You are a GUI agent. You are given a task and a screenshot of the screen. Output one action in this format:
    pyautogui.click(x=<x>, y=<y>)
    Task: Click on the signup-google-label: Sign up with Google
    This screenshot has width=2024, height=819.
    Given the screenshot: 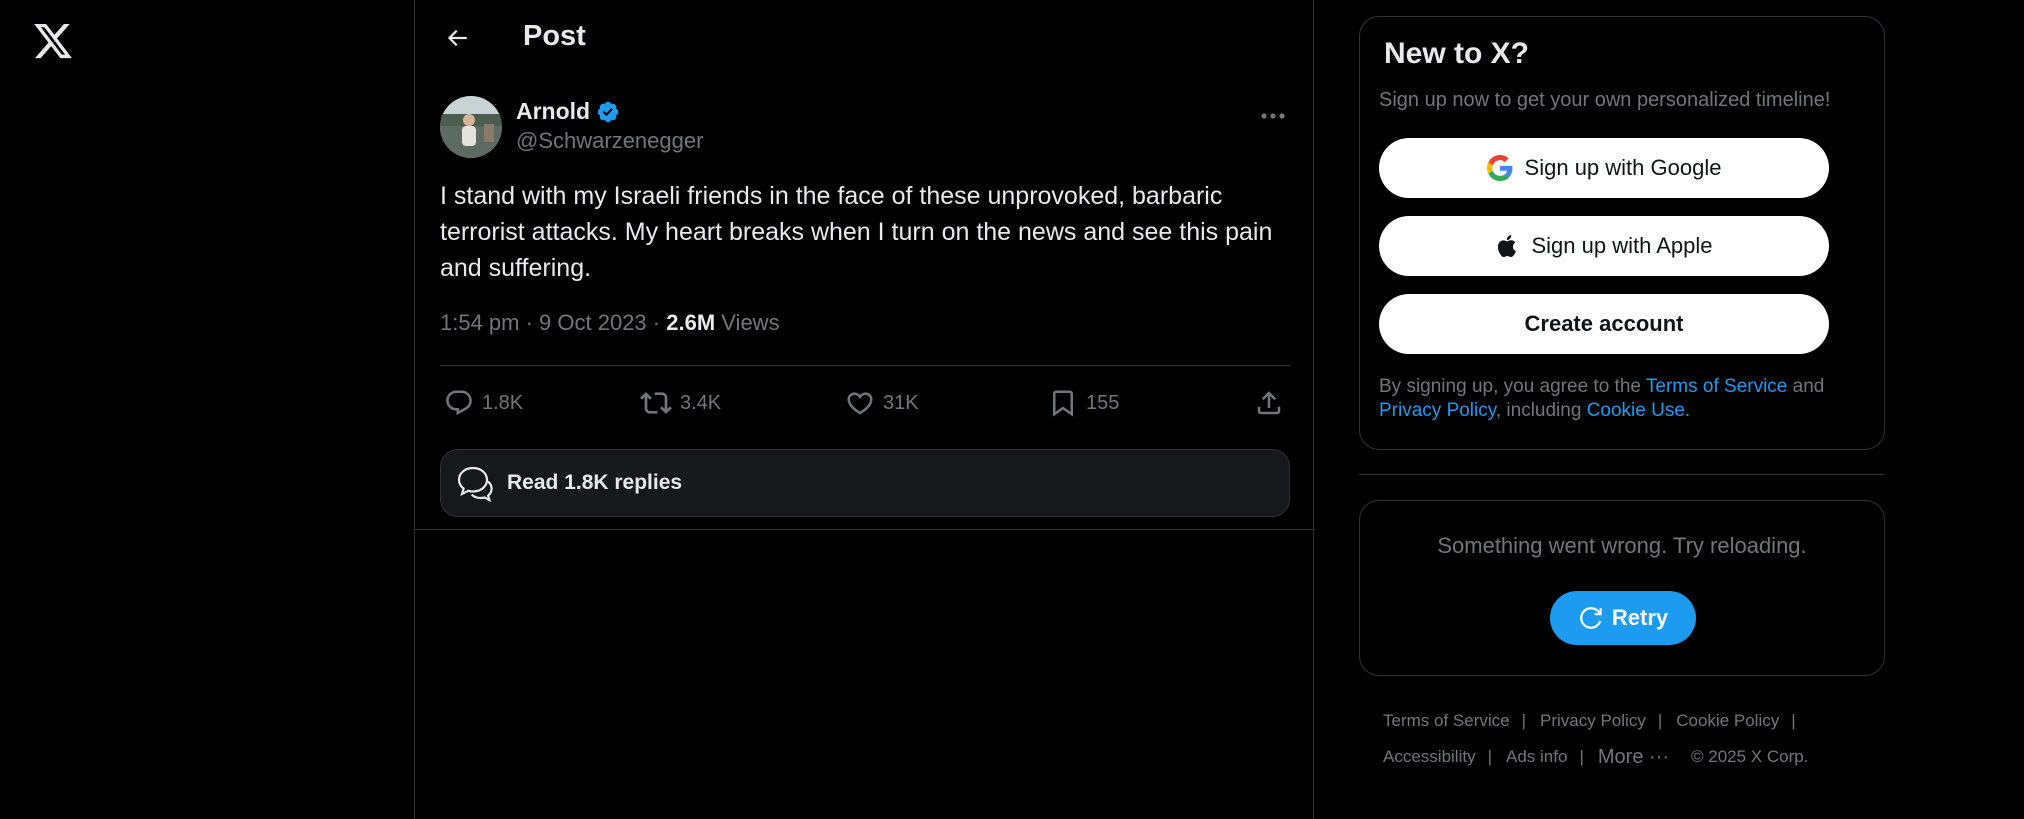 What is the action you would take?
    pyautogui.click(x=1623, y=167)
    